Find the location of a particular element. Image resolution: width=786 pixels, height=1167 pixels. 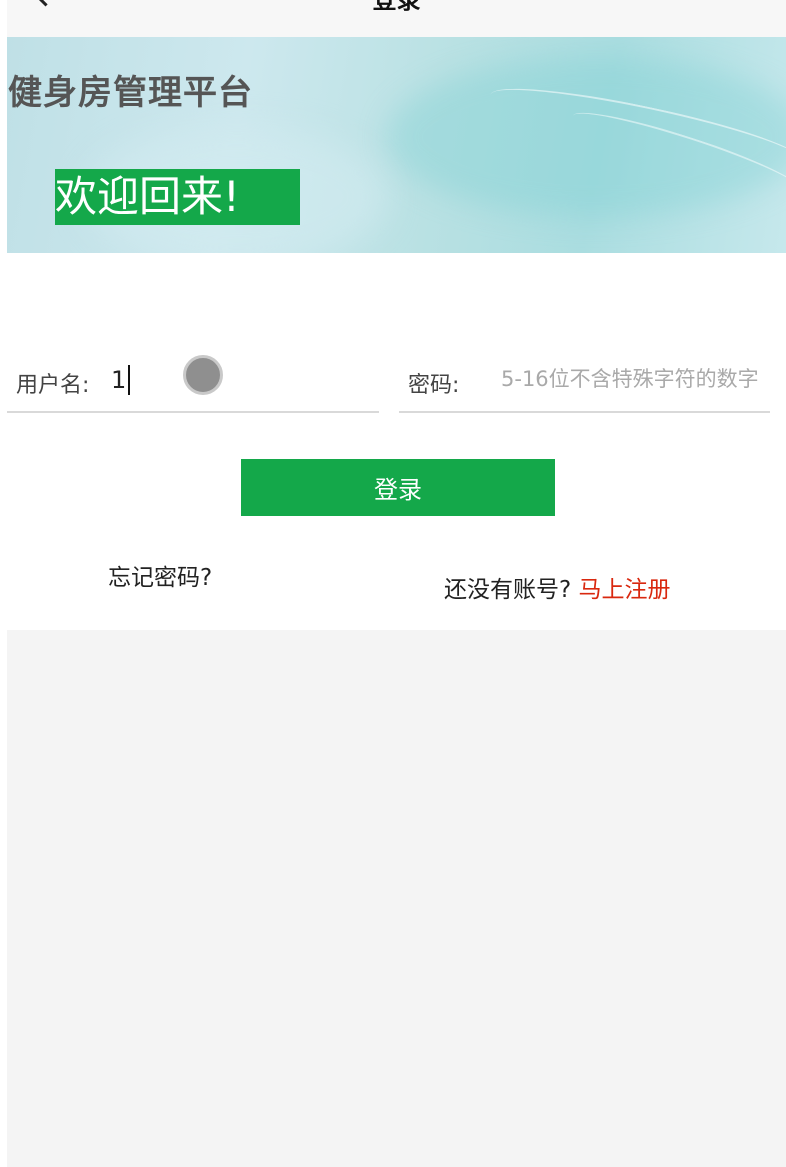

password-field: 密码: is located at coordinates (584, 382).